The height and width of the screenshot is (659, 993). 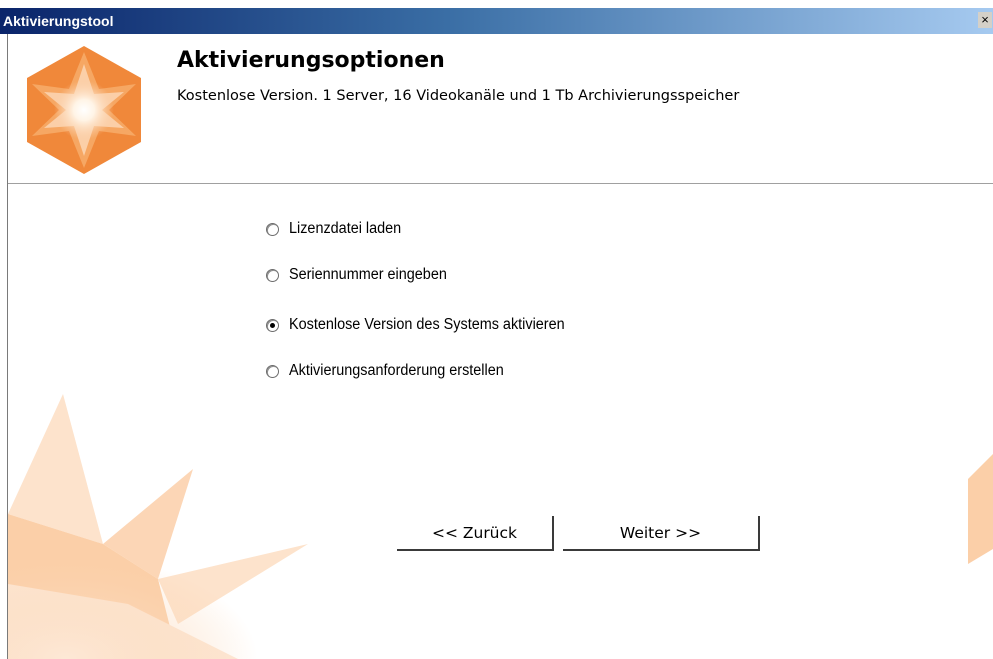 What do you see at coordinates (985, 20) in the screenshot?
I see `close-icon: ×` at bounding box center [985, 20].